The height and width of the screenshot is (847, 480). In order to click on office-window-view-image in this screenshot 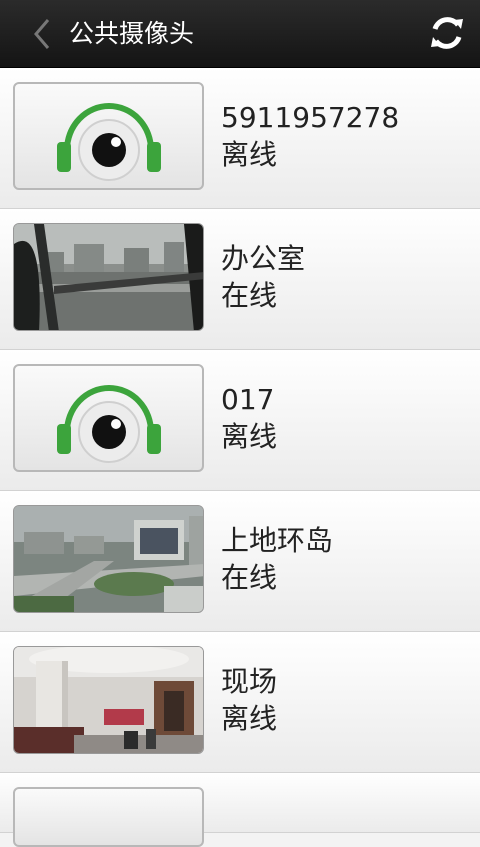, I will do `click(108, 277)`.